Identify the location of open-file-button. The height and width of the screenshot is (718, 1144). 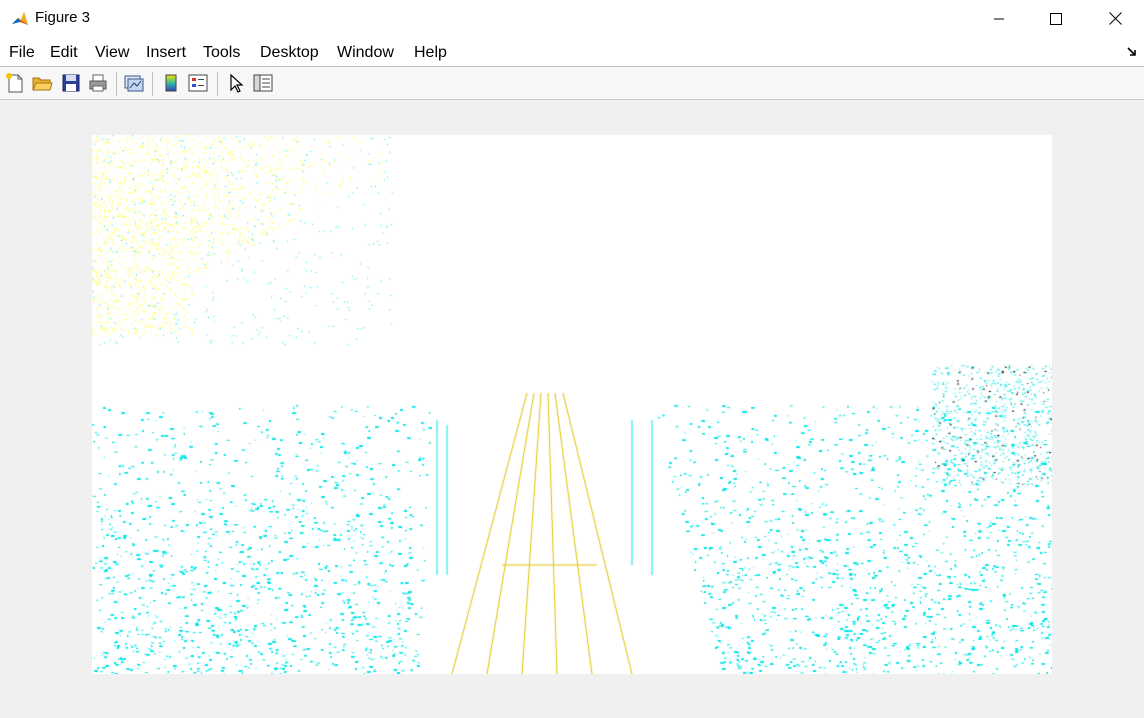
(42, 83).